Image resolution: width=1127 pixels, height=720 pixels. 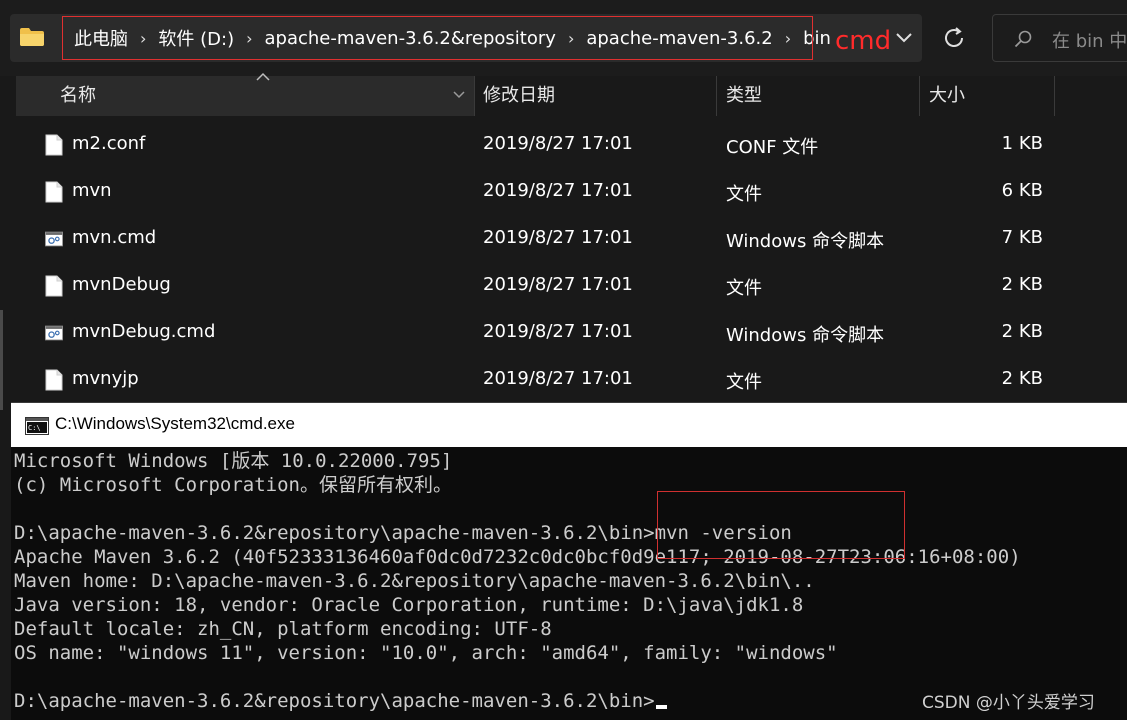 What do you see at coordinates (92, 190) in the screenshot?
I see `file-name: mvn` at bounding box center [92, 190].